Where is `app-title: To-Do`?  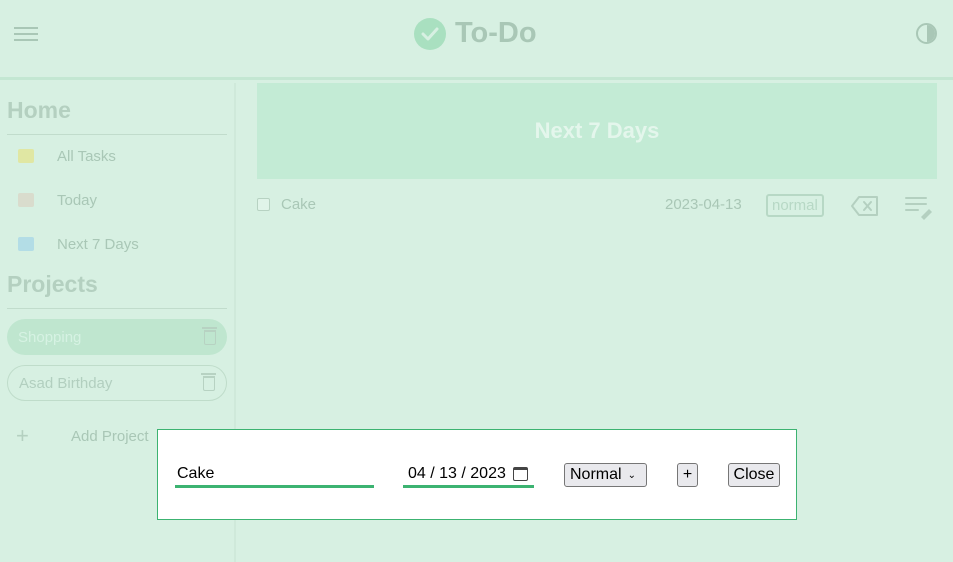
app-title: To-Do is located at coordinates (496, 33).